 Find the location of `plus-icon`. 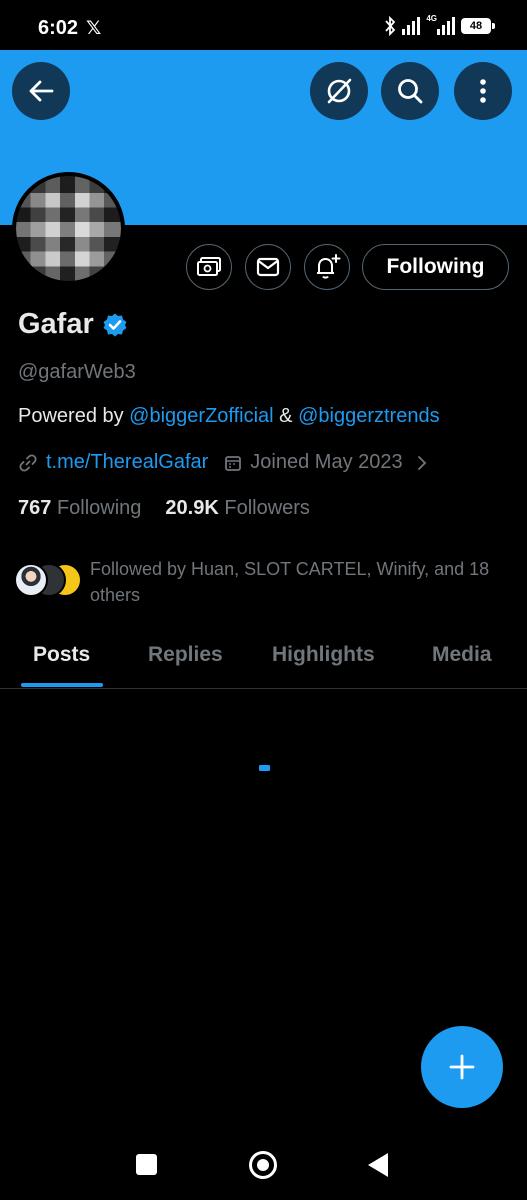

plus-icon is located at coordinates (462, 1067).